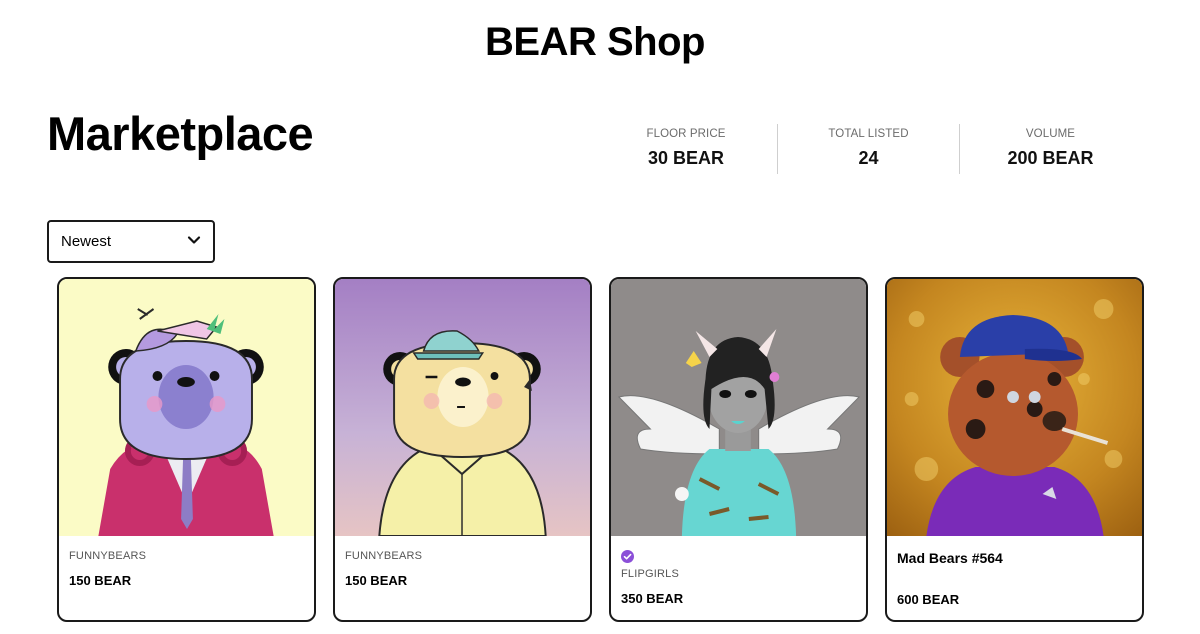 Image resolution: width=1200 pixels, height=634 pixels. I want to click on page-title: Marketplace, so click(180, 133).